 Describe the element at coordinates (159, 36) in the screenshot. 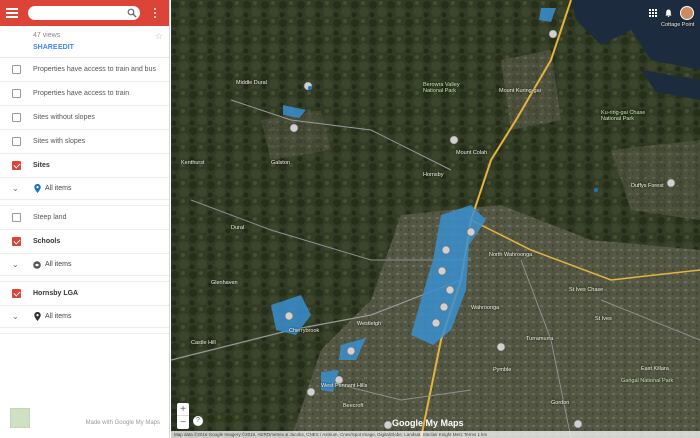

I see `star-icon: ☆` at that location.